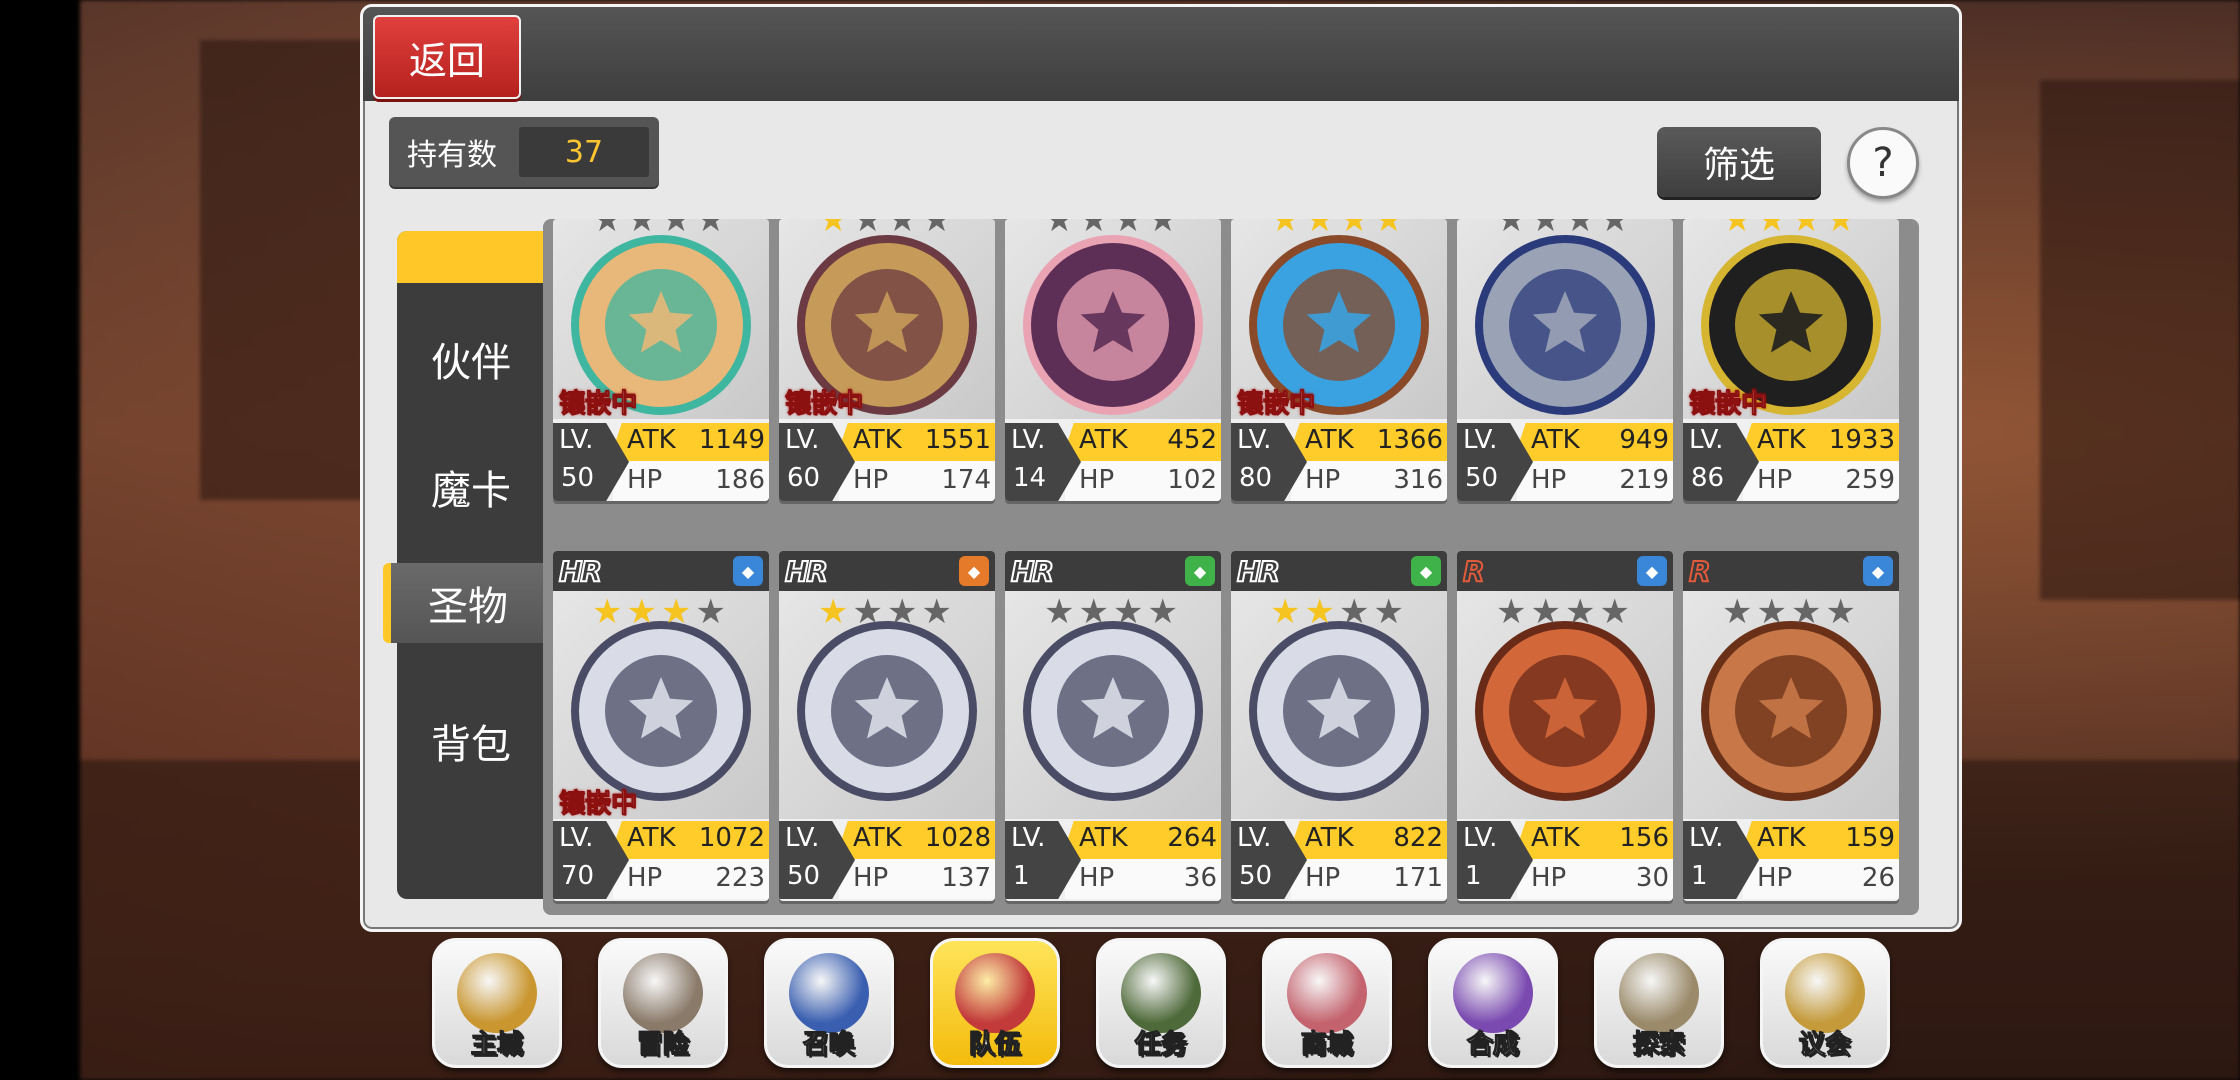 Image resolution: width=2240 pixels, height=1080 pixels. What do you see at coordinates (1825, 993) in the screenshot?
I see `council-icon` at bounding box center [1825, 993].